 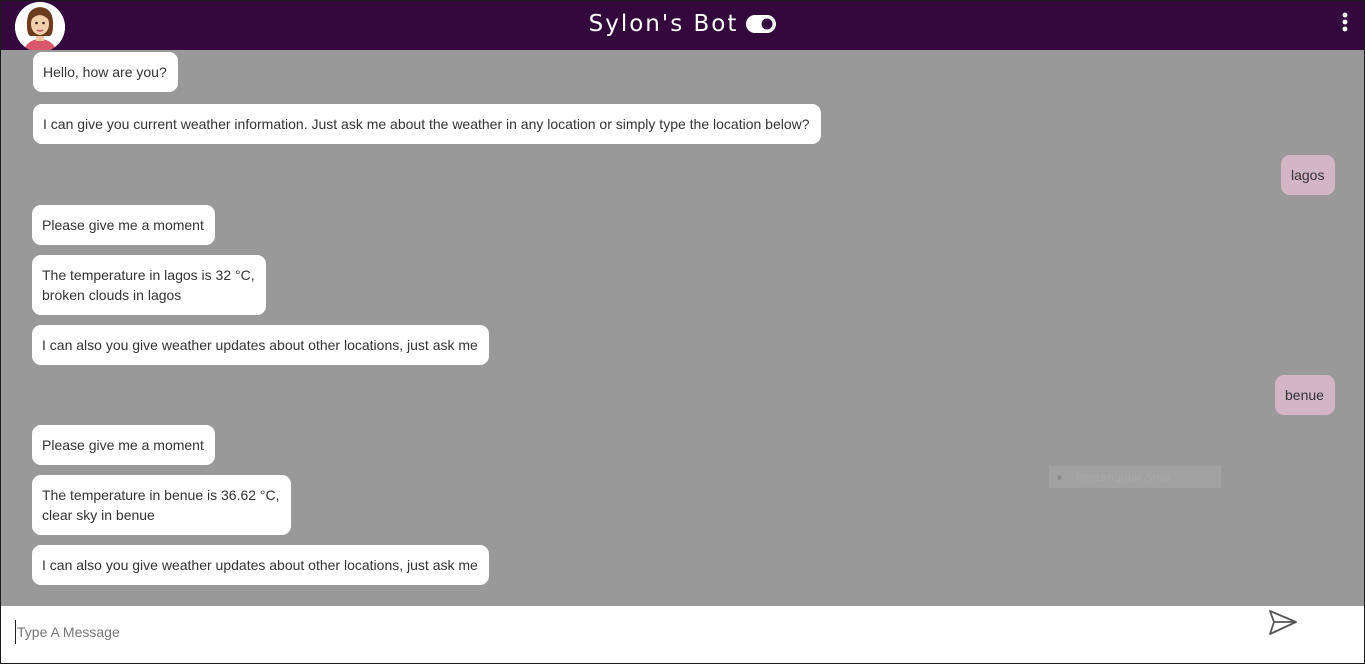 I want to click on user-message: benue, so click(x=1305, y=395).